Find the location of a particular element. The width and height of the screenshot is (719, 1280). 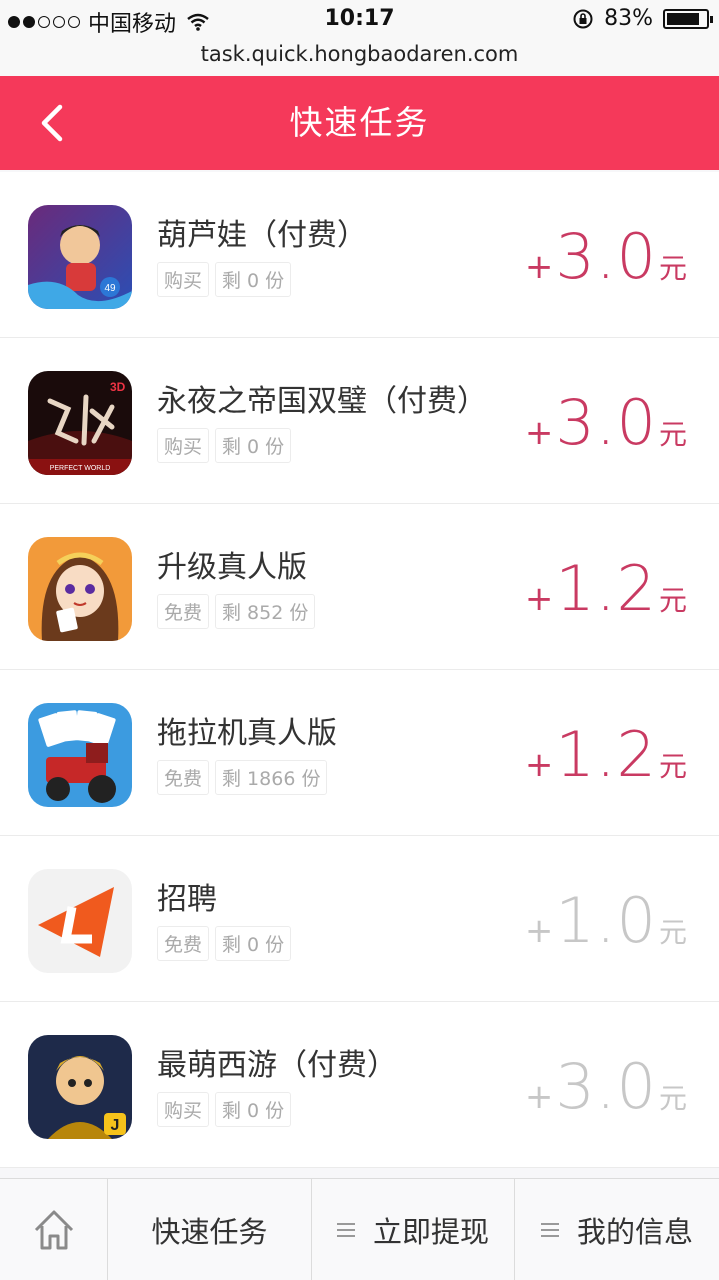

task-name: 葫芦娃（付费） is located at coordinates (262, 235).